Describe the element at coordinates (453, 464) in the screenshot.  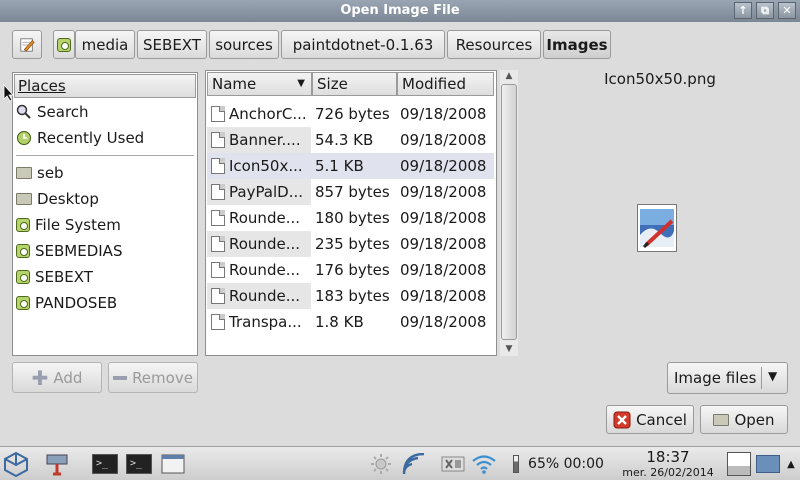
I see `network-wired-icon` at that location.